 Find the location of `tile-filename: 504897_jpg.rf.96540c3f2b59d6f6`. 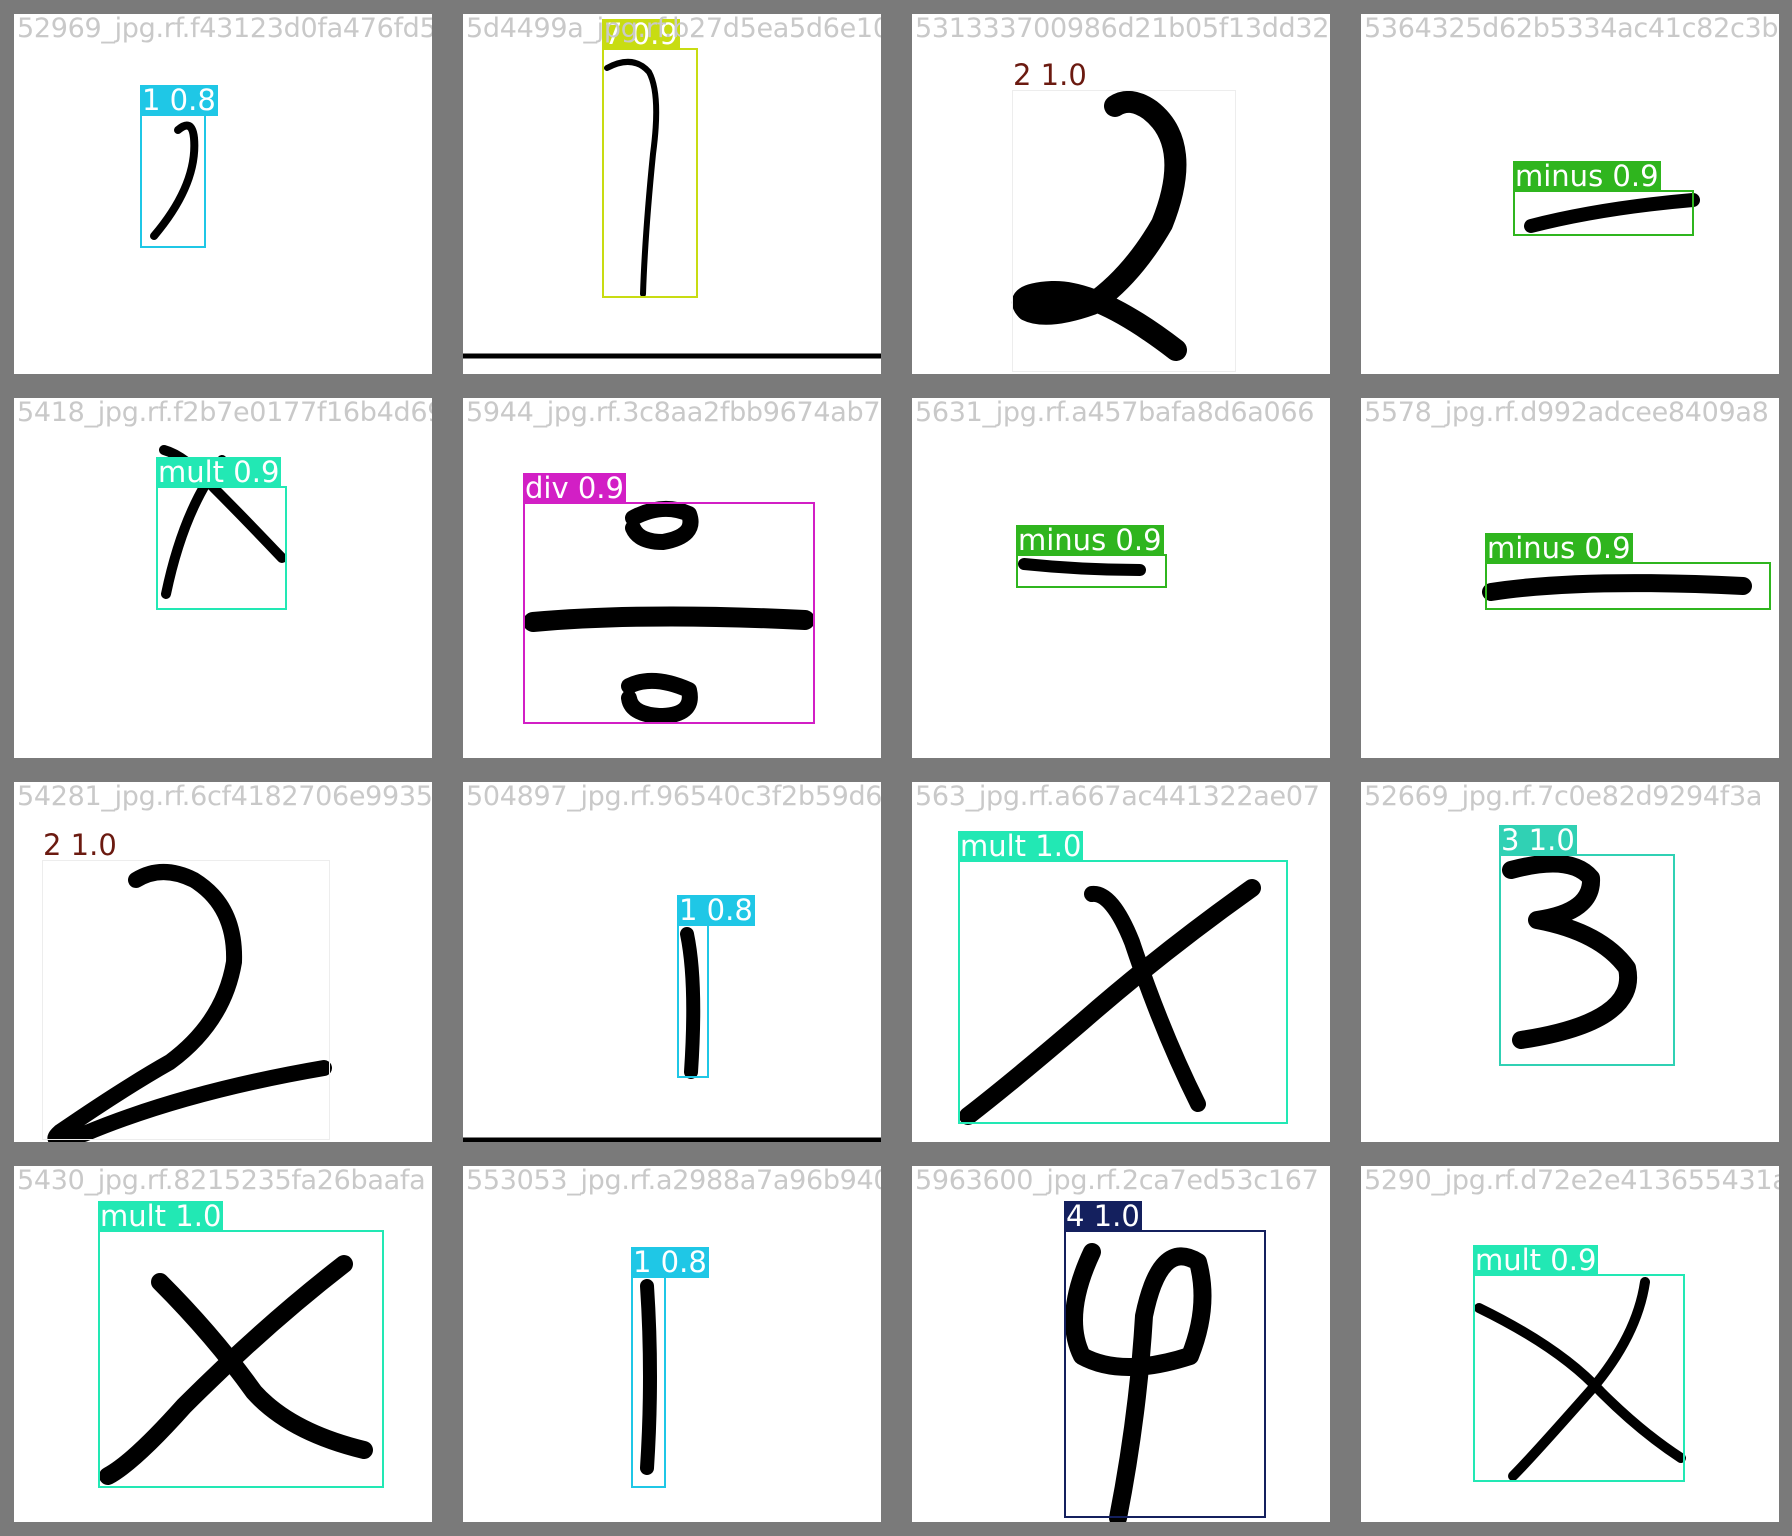

tile-filename: 504897_jpg.rf.96540c3f2b59d6f6 is located at coordinates (673, 797).